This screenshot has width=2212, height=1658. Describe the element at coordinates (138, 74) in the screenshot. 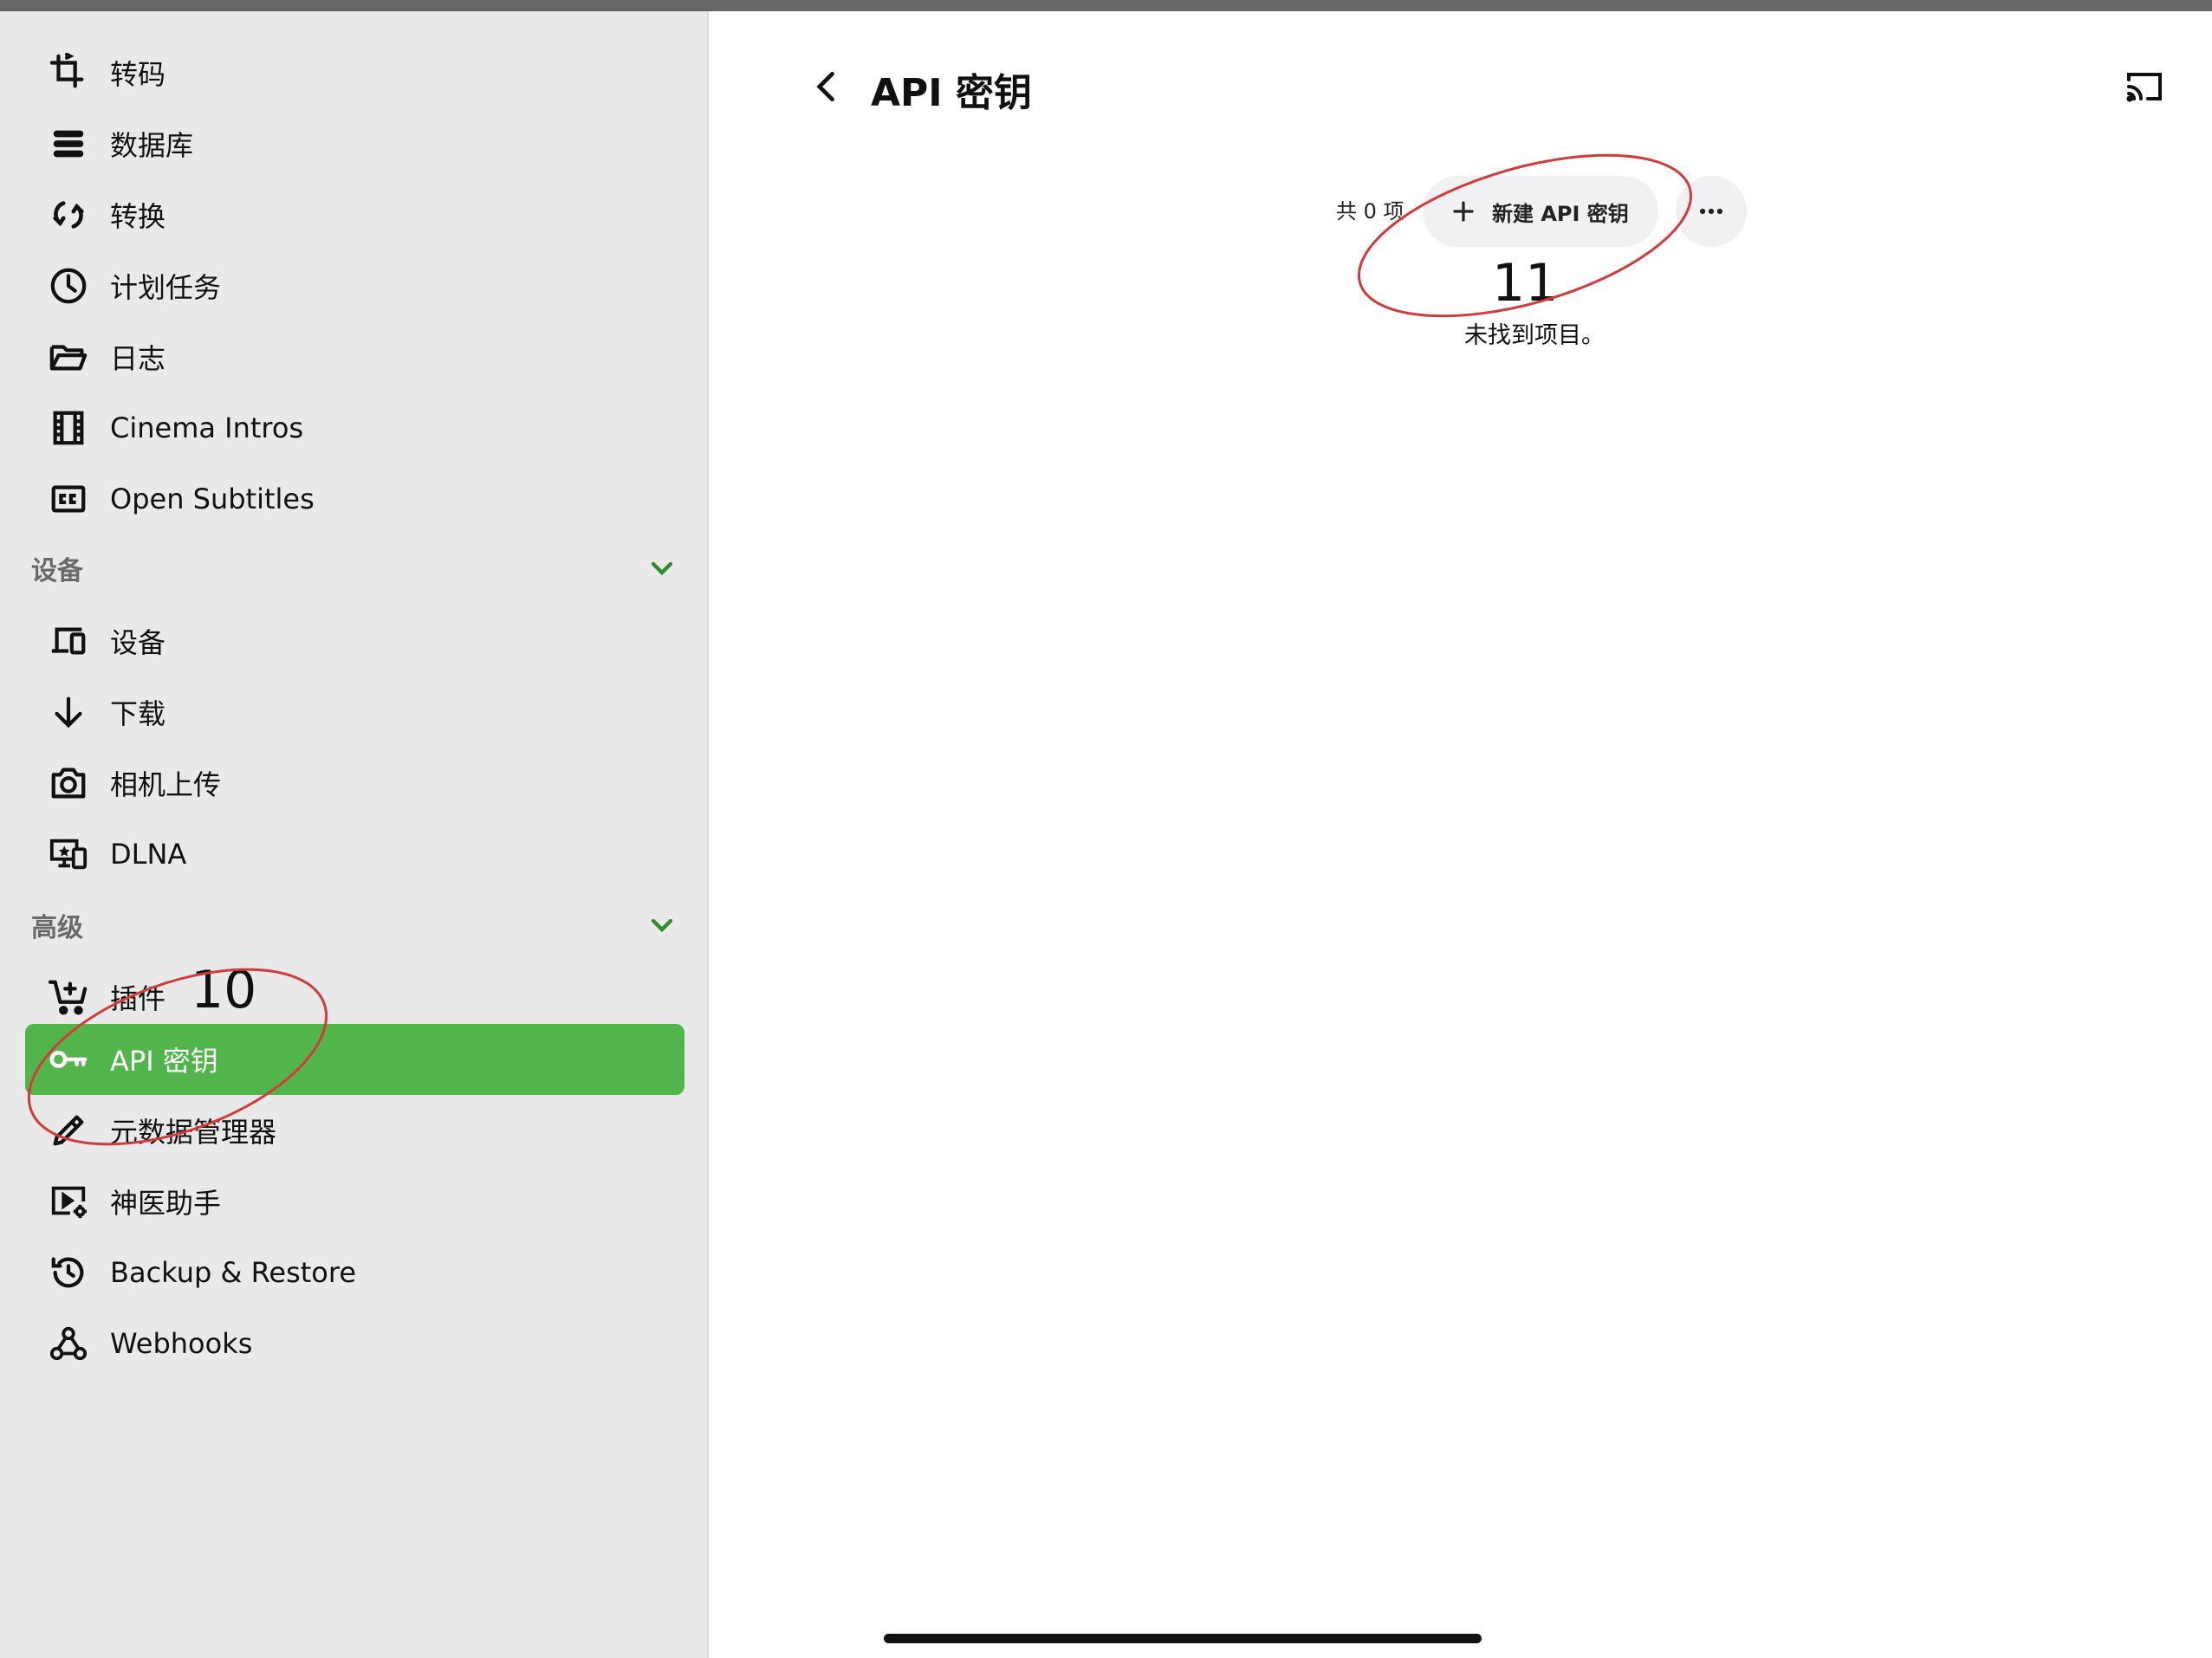

I see `sidebar-item-label: 转码` at that location.